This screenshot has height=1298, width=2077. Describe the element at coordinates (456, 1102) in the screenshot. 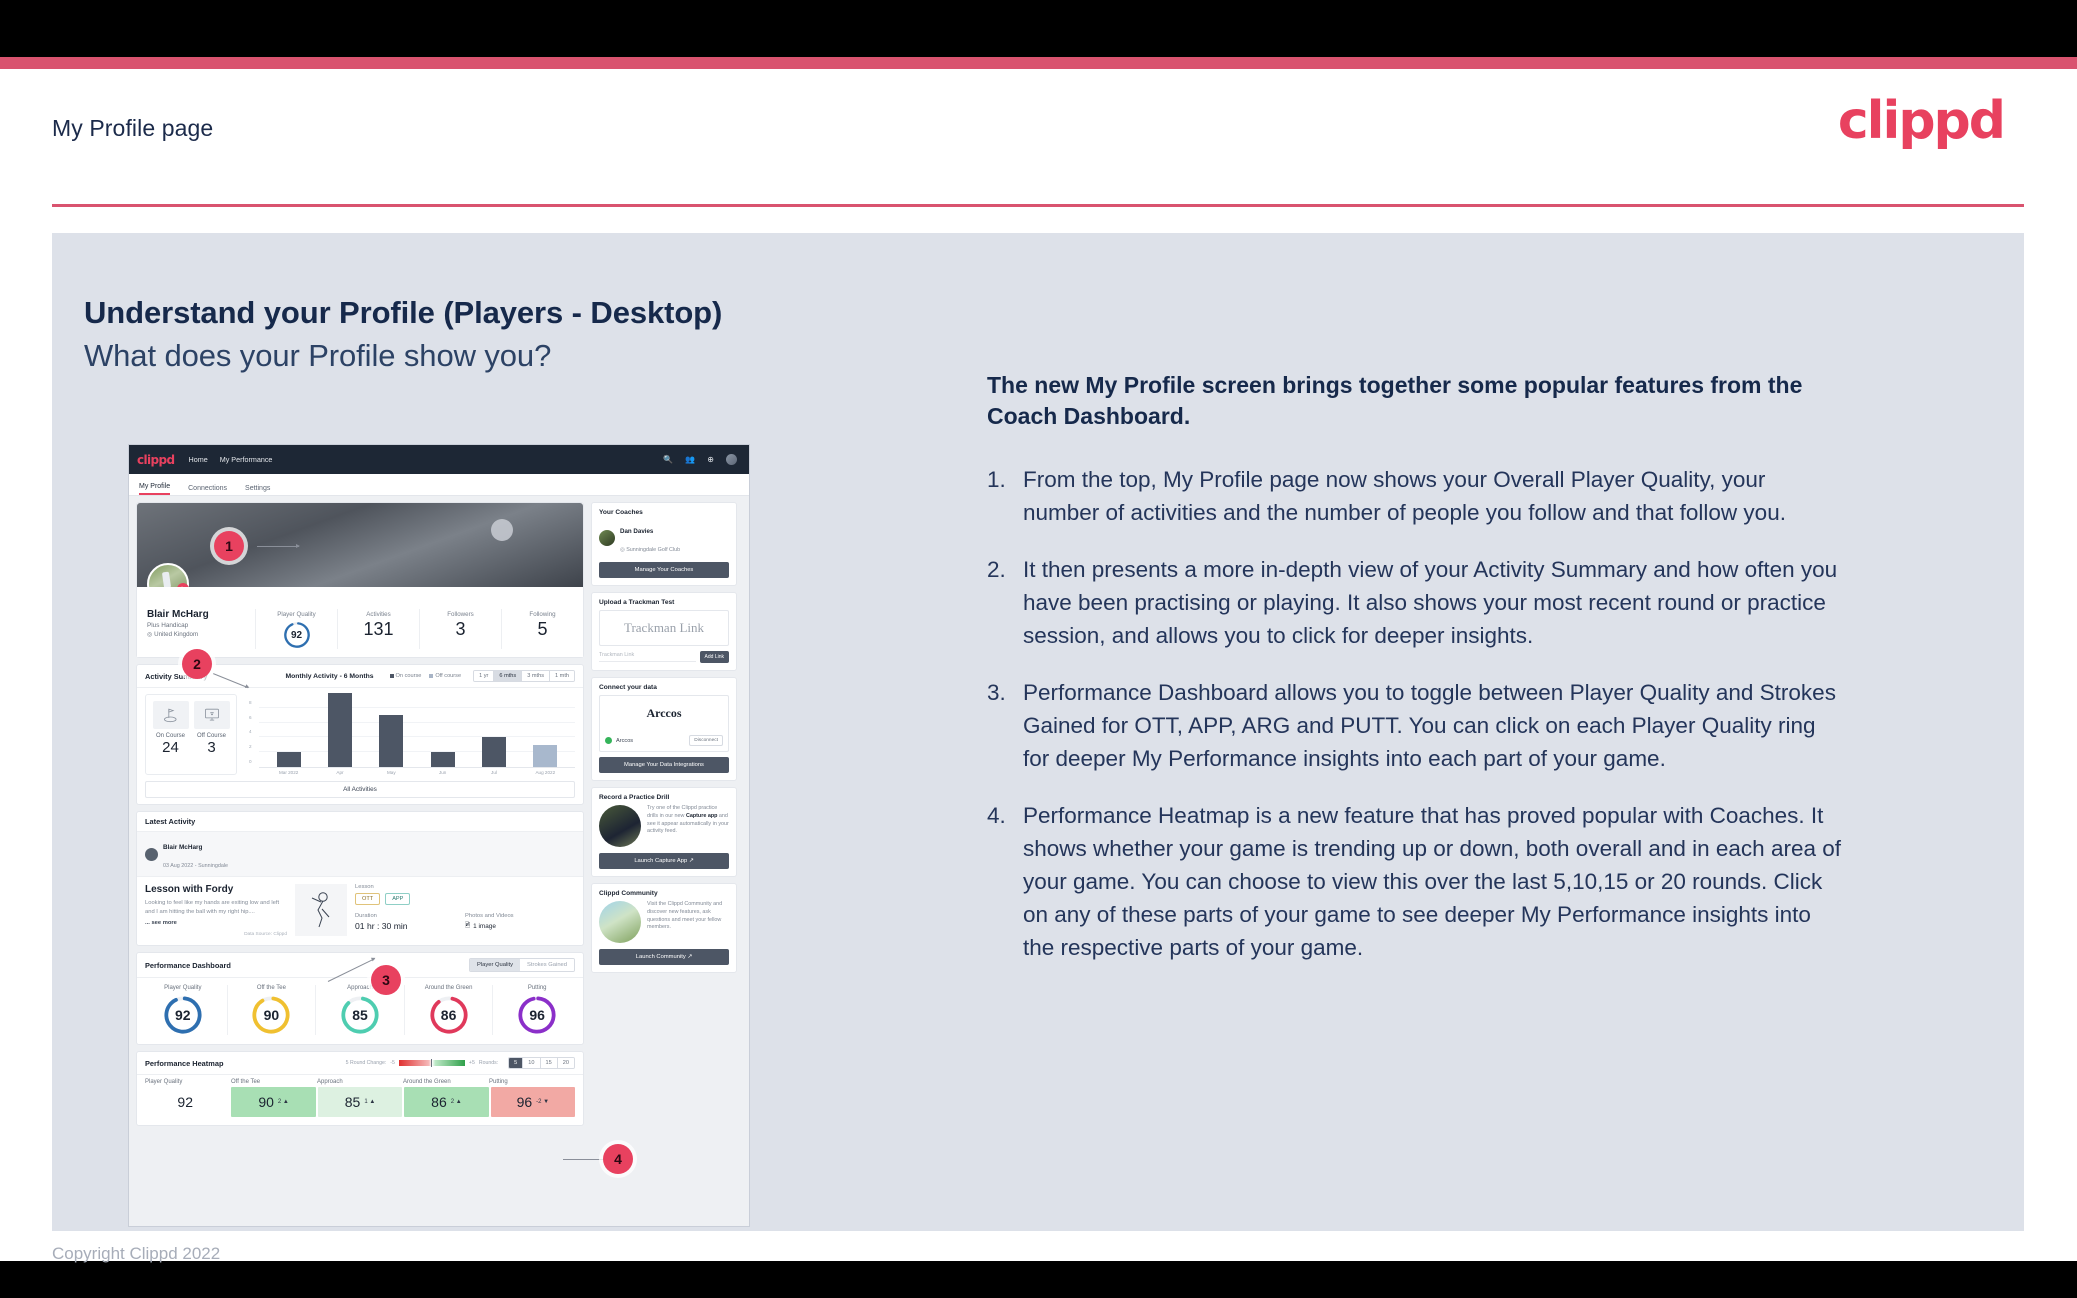

I see `heatmap-delta: 2 ▲` at that location.